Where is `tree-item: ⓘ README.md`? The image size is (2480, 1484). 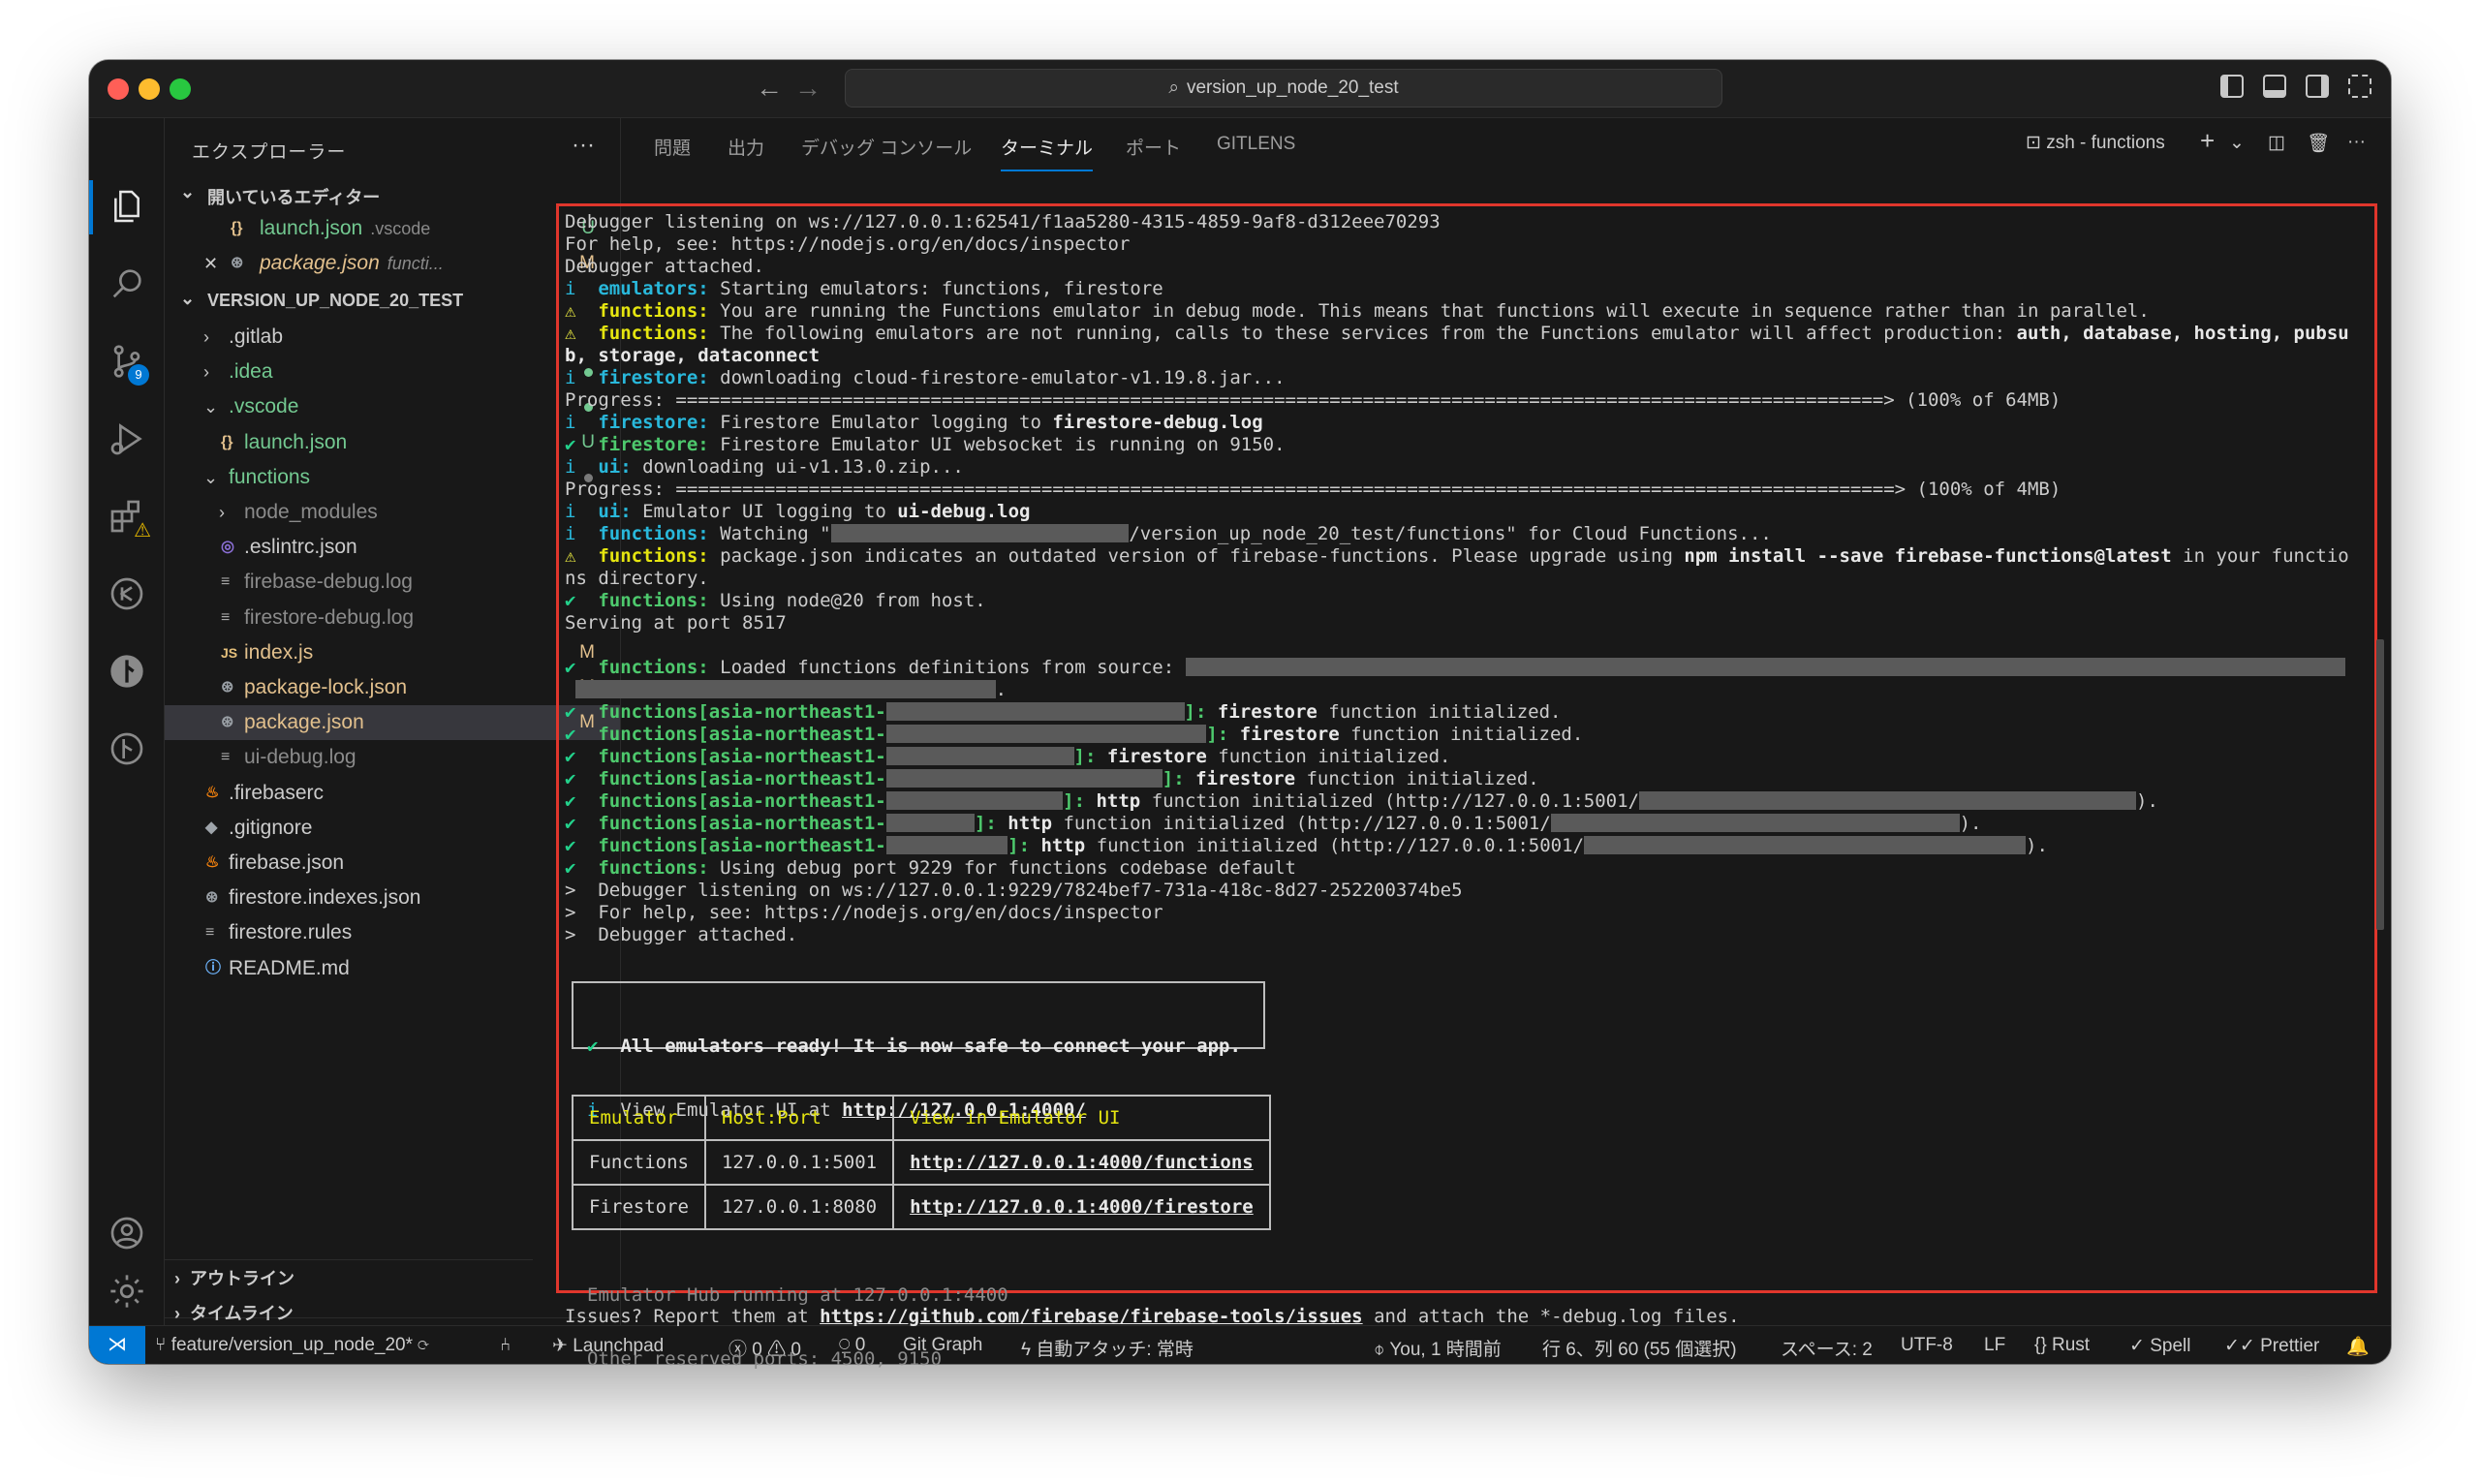 tree-item: ⓘ README.md is located at coordinates (392, 968).